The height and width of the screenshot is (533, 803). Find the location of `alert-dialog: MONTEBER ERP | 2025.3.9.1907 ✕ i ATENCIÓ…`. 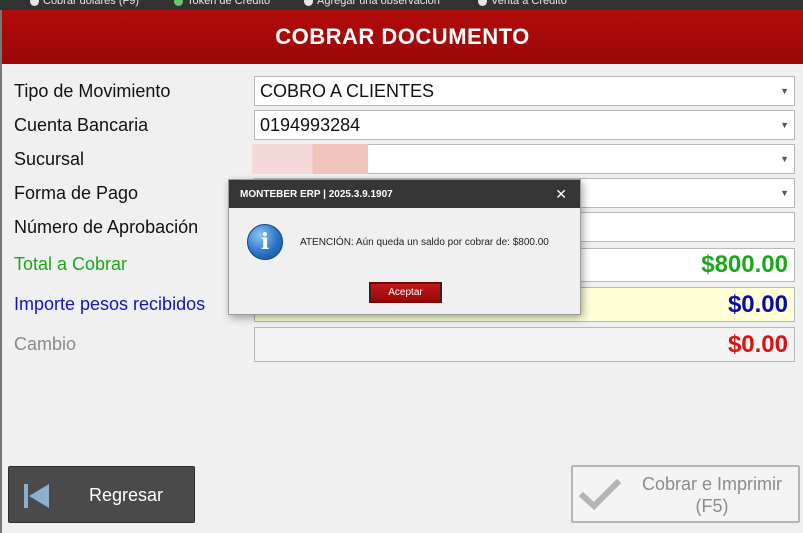

alert-dialog: MONTEBER ERP | 2025.3.9.1907 ✕ i ATENCIÓ… is located at coordinates (404, 247).